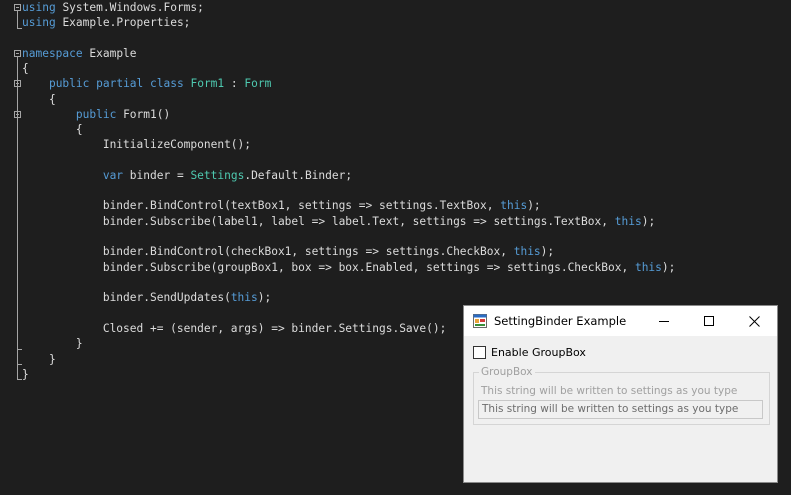 Image resolution: width=791 pixels, height=495 pixels. Describe the element at coordinates (298, 175) in the screenshot. I see `code-text: .Default.Binder;` at that location.